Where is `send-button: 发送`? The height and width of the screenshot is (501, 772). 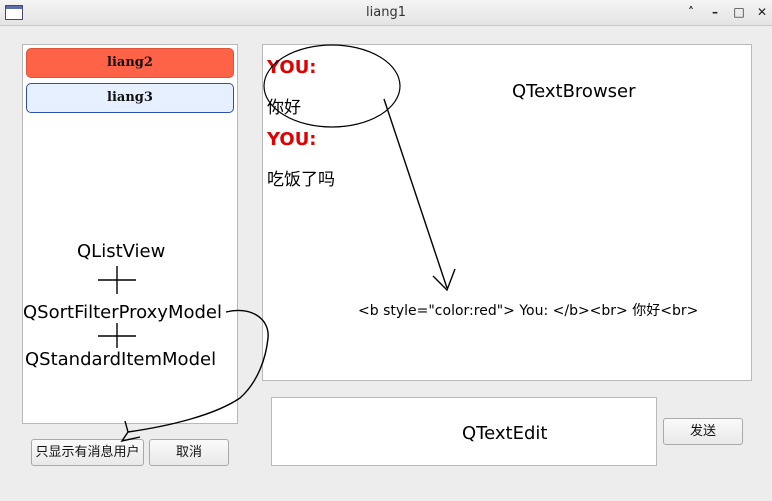 send-button: 发送 is located at coordinates (703, 431).